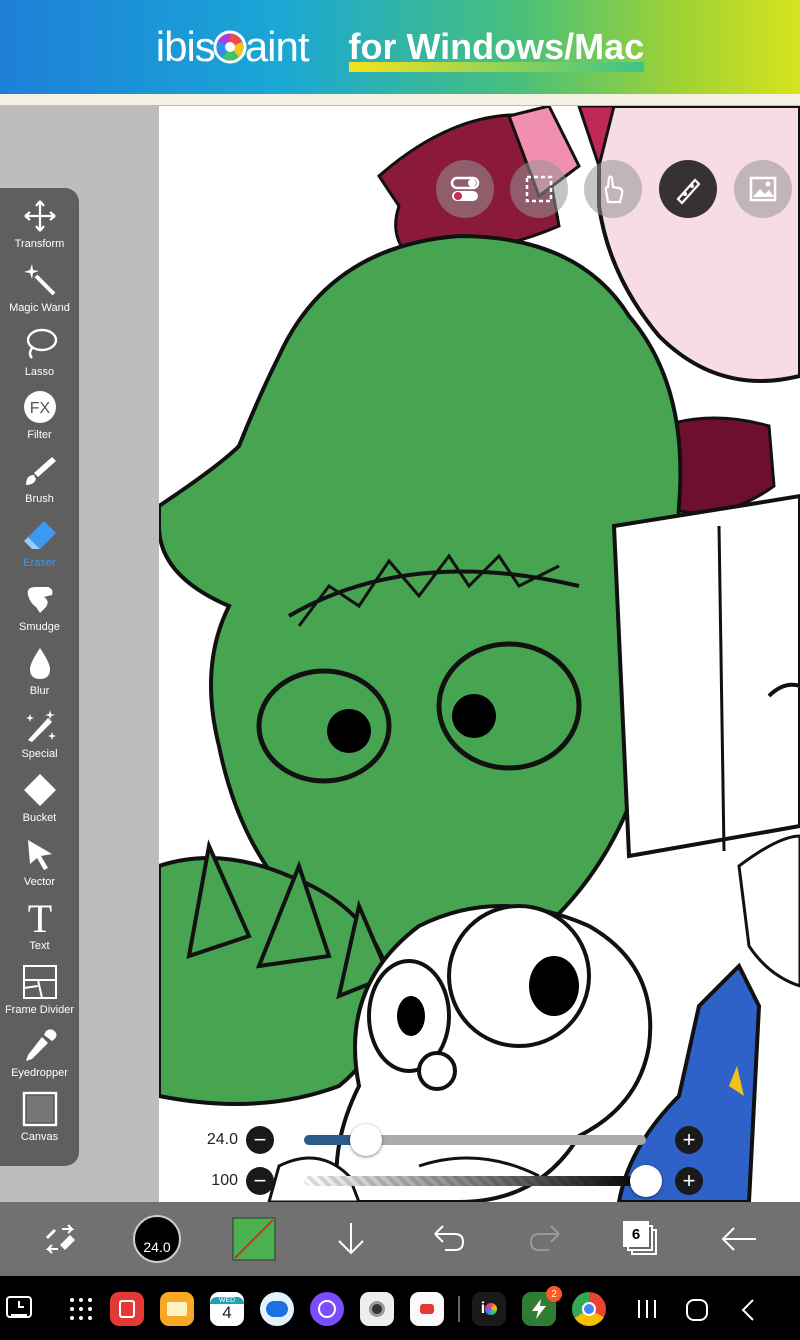  Describe the element at coordinates (39, 800) in the screenshot. I see `tool-bucket: Bucket` at that location.